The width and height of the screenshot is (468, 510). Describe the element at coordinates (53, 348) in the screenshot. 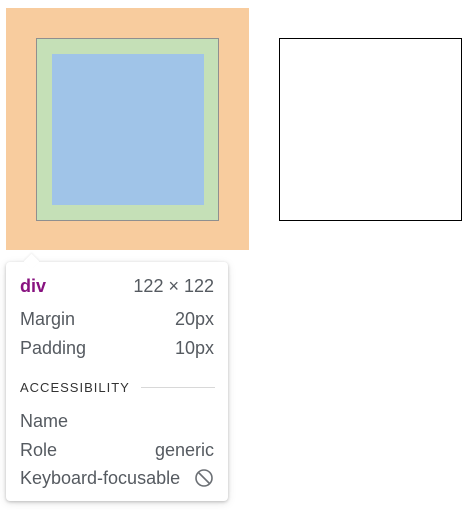

I see `padding-label: Padding` at that location.